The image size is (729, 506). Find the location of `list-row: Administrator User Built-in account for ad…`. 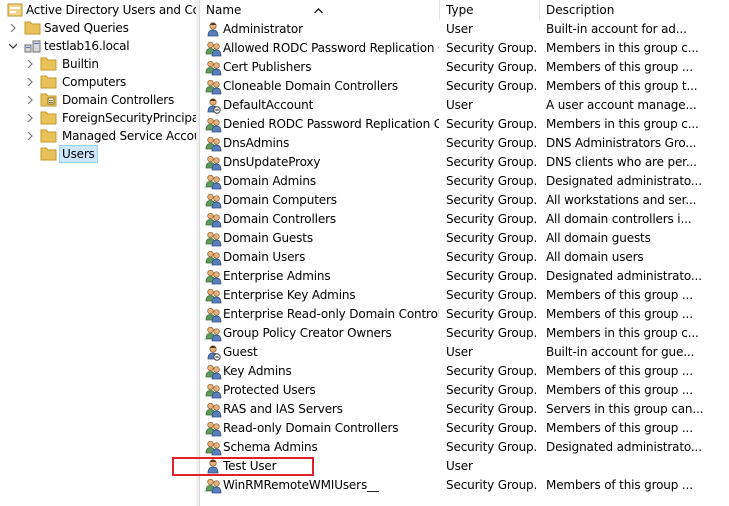

list-row: Administrator User Built-in account for ad… is located at coordinates (464, 29).